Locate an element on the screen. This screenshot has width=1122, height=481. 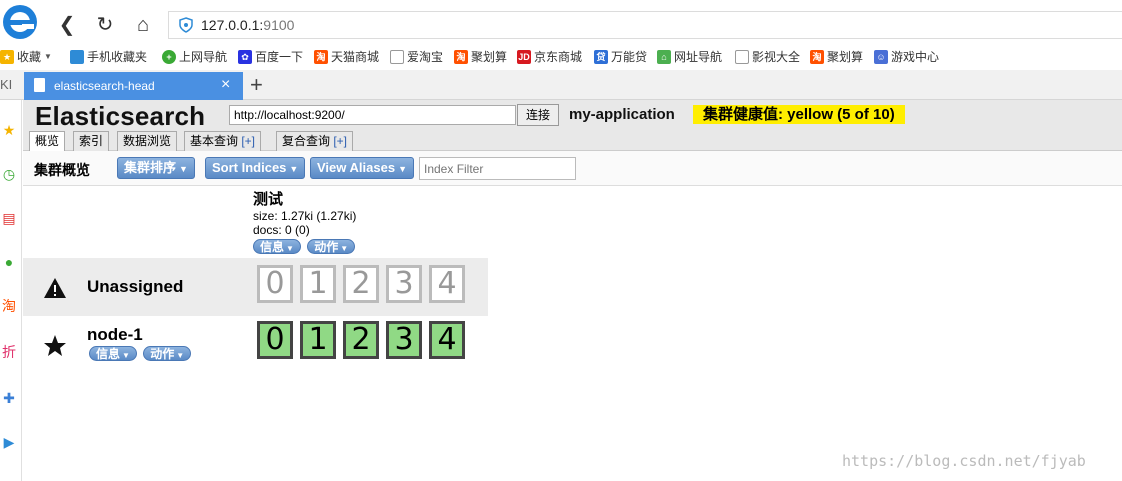
bookmark-label: 影视大全 is located at coordinates (776, 57).